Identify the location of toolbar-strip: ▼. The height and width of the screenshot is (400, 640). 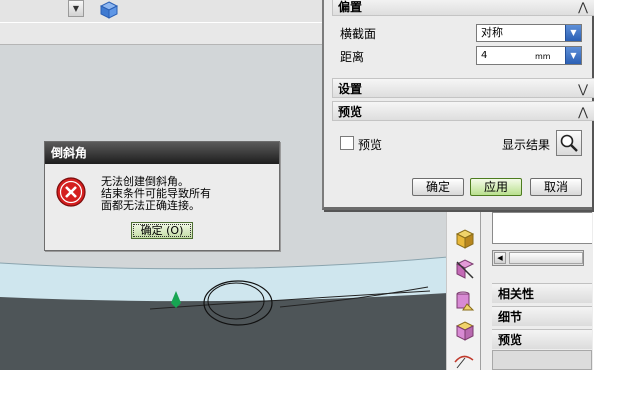
(165, 11).